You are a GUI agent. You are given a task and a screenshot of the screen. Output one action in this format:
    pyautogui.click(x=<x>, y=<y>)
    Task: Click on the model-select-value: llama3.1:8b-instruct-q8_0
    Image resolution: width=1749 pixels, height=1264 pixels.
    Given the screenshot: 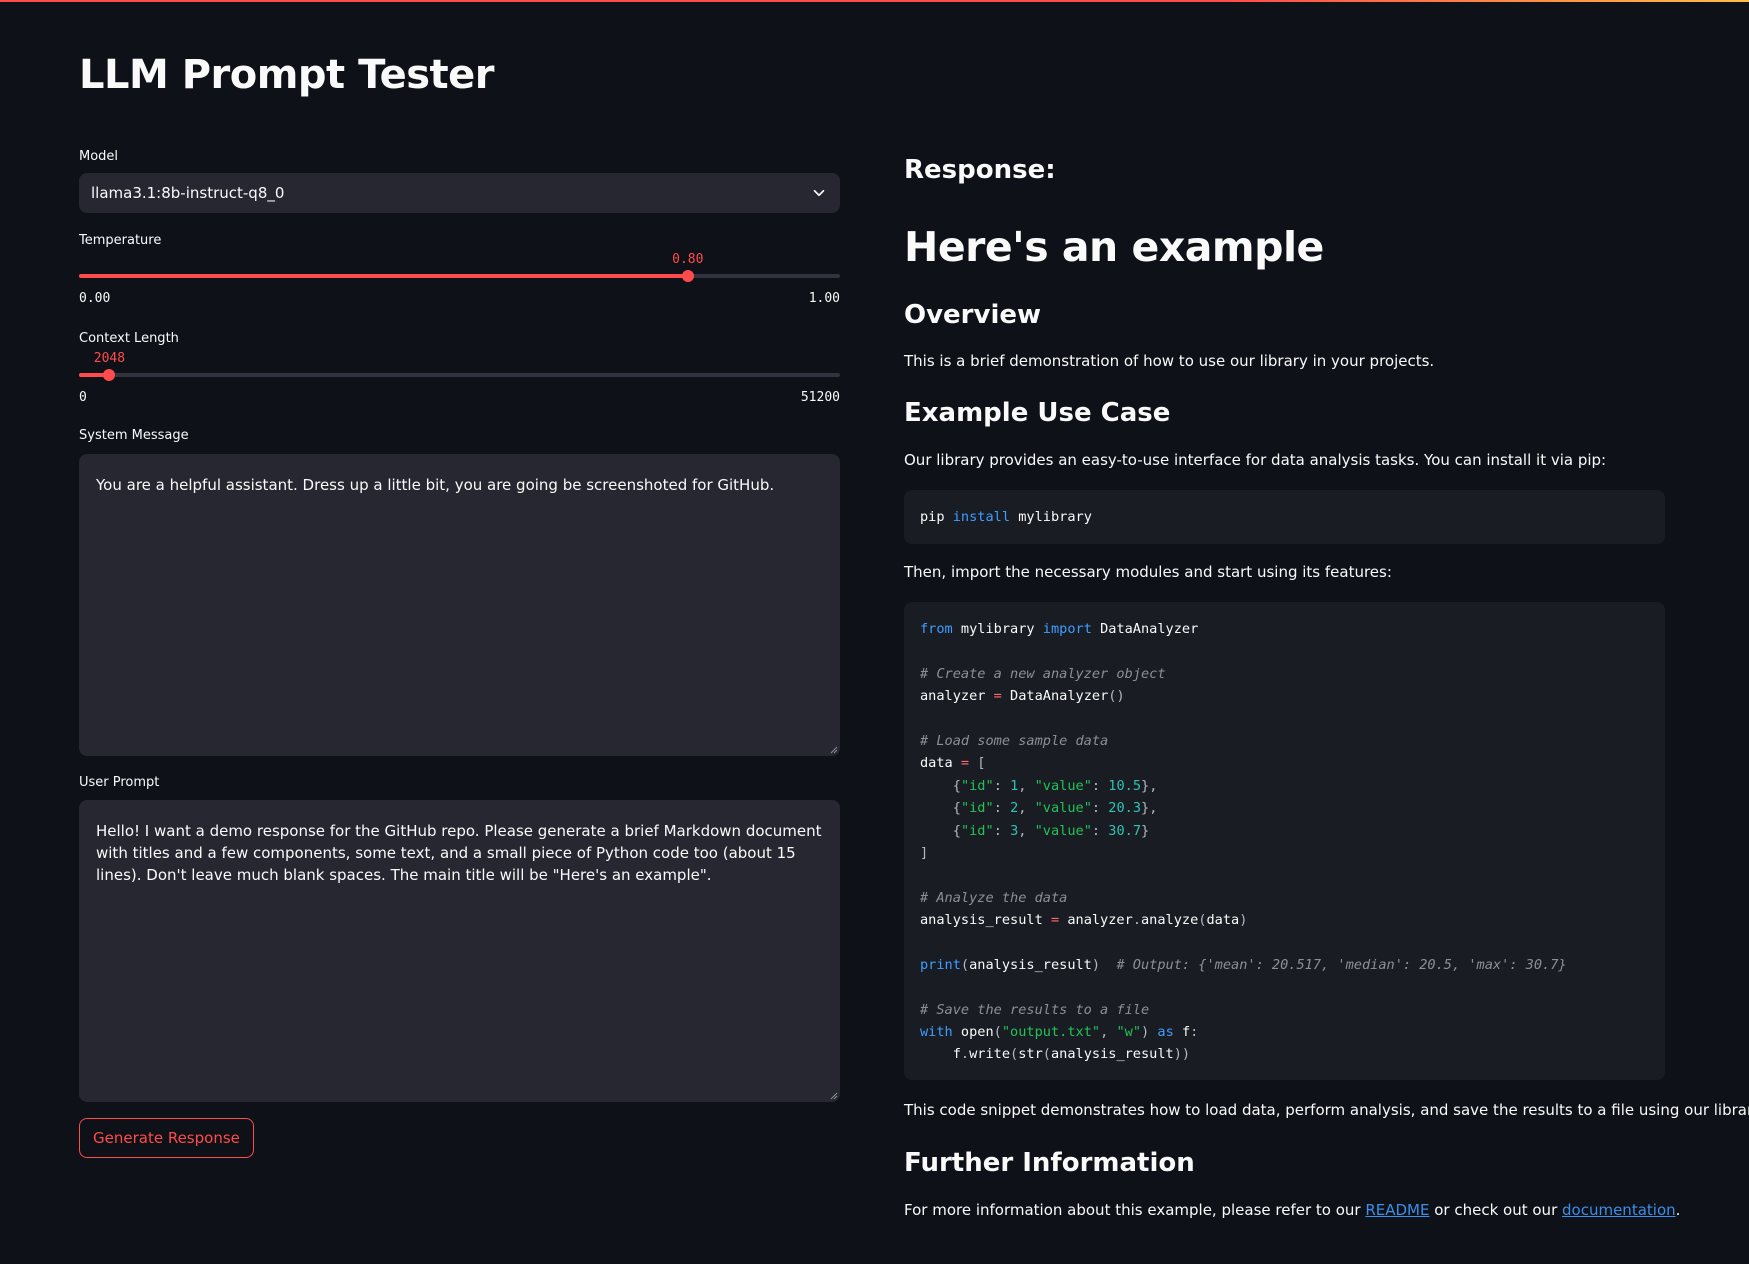 What is the action you would take?
    pyautogui.click(x=188, y=193)
    